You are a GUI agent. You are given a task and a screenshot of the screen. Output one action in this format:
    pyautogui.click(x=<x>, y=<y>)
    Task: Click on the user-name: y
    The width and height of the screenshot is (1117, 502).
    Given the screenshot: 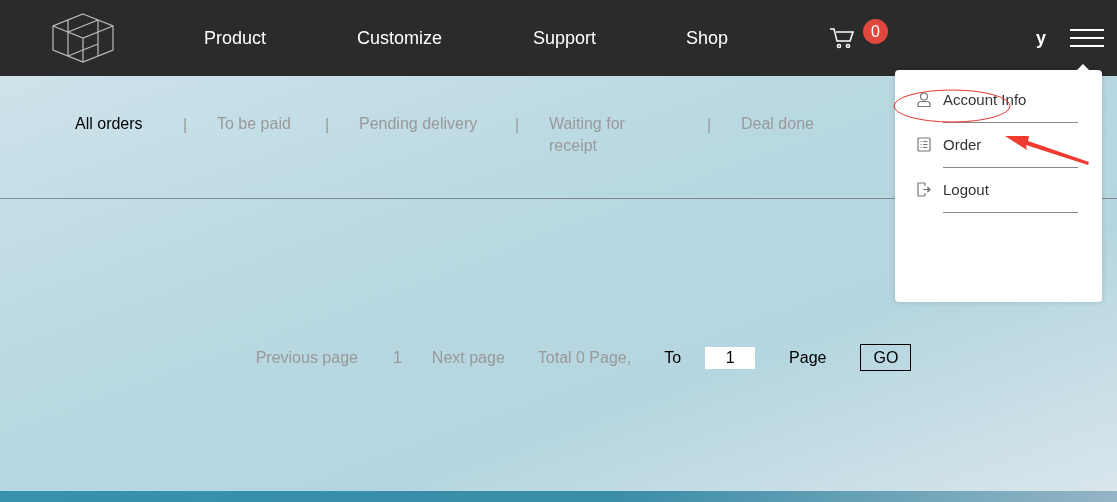 What is the action you would take?
    pyautogui.click(x=1041, y=38)
    